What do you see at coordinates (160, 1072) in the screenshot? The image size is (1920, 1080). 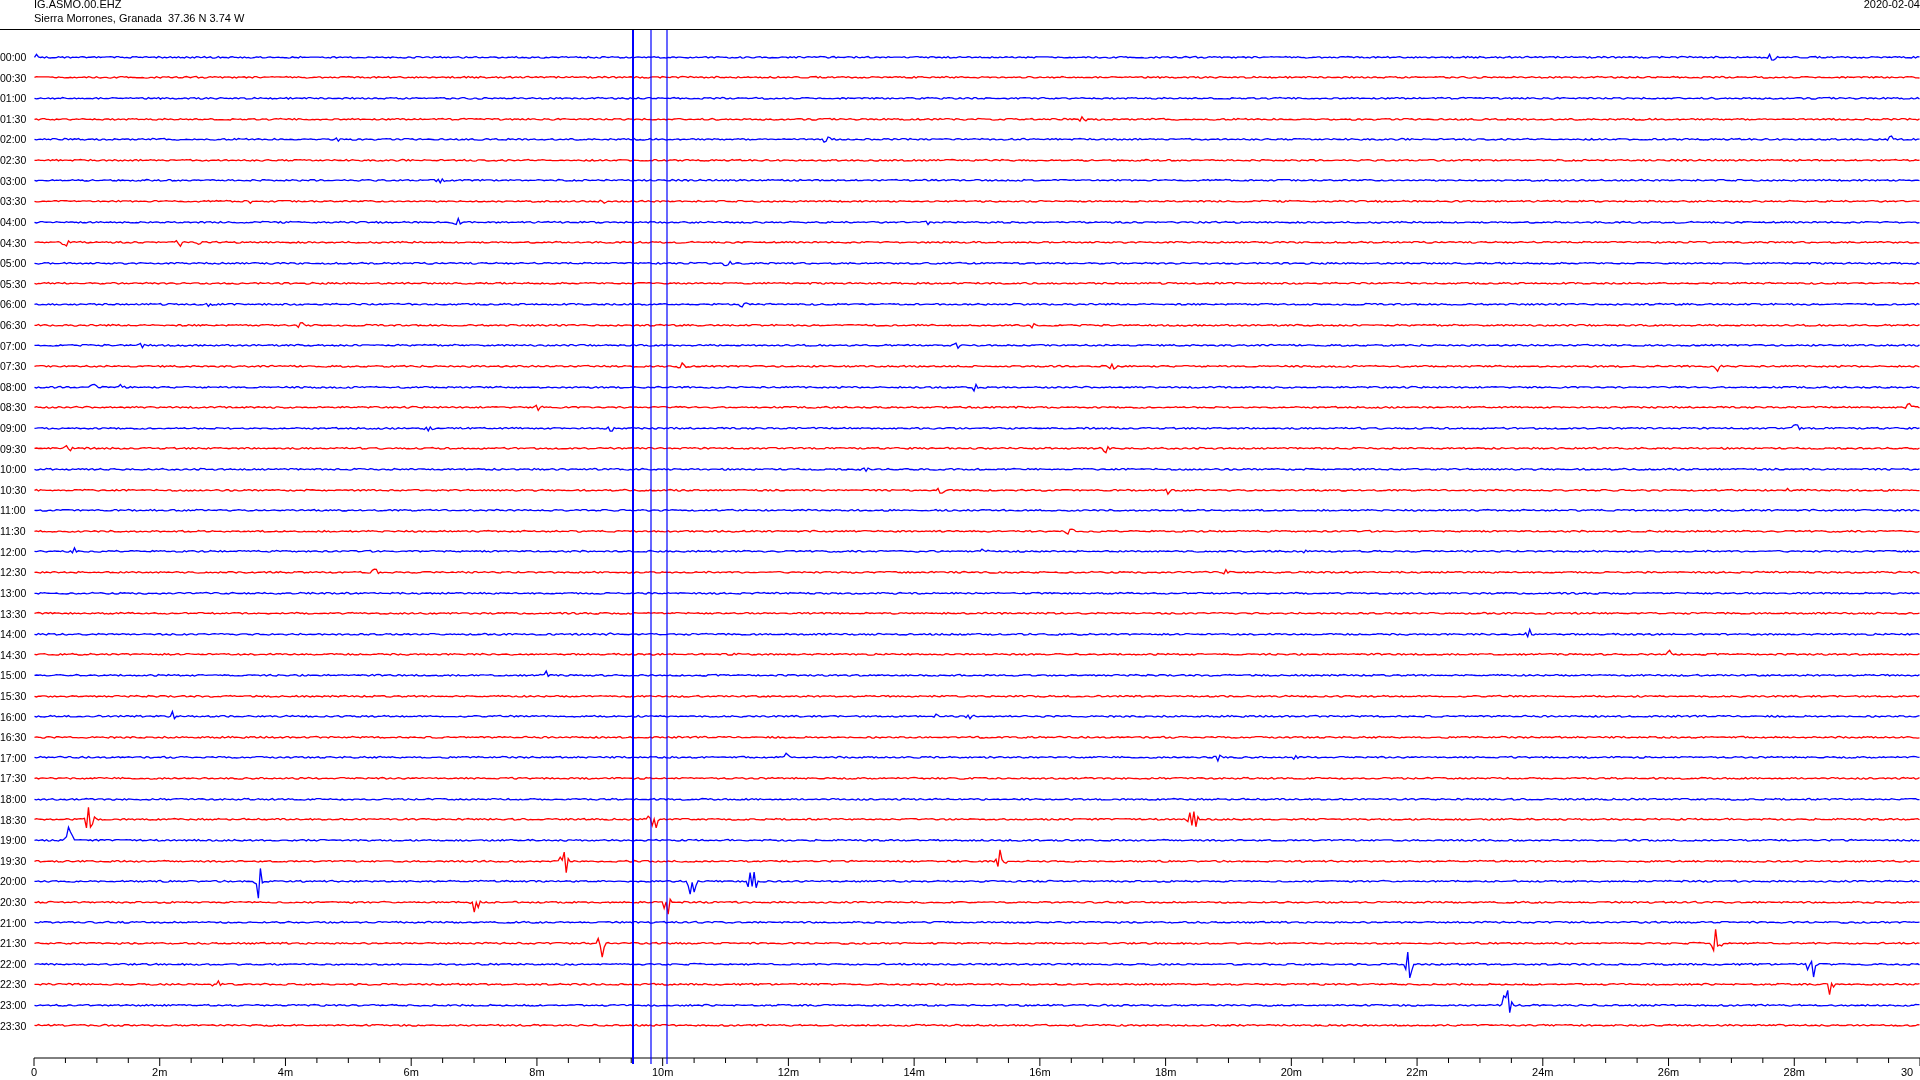 I see `axis-tick-label: 2m` at bounding box center [160, 1072].